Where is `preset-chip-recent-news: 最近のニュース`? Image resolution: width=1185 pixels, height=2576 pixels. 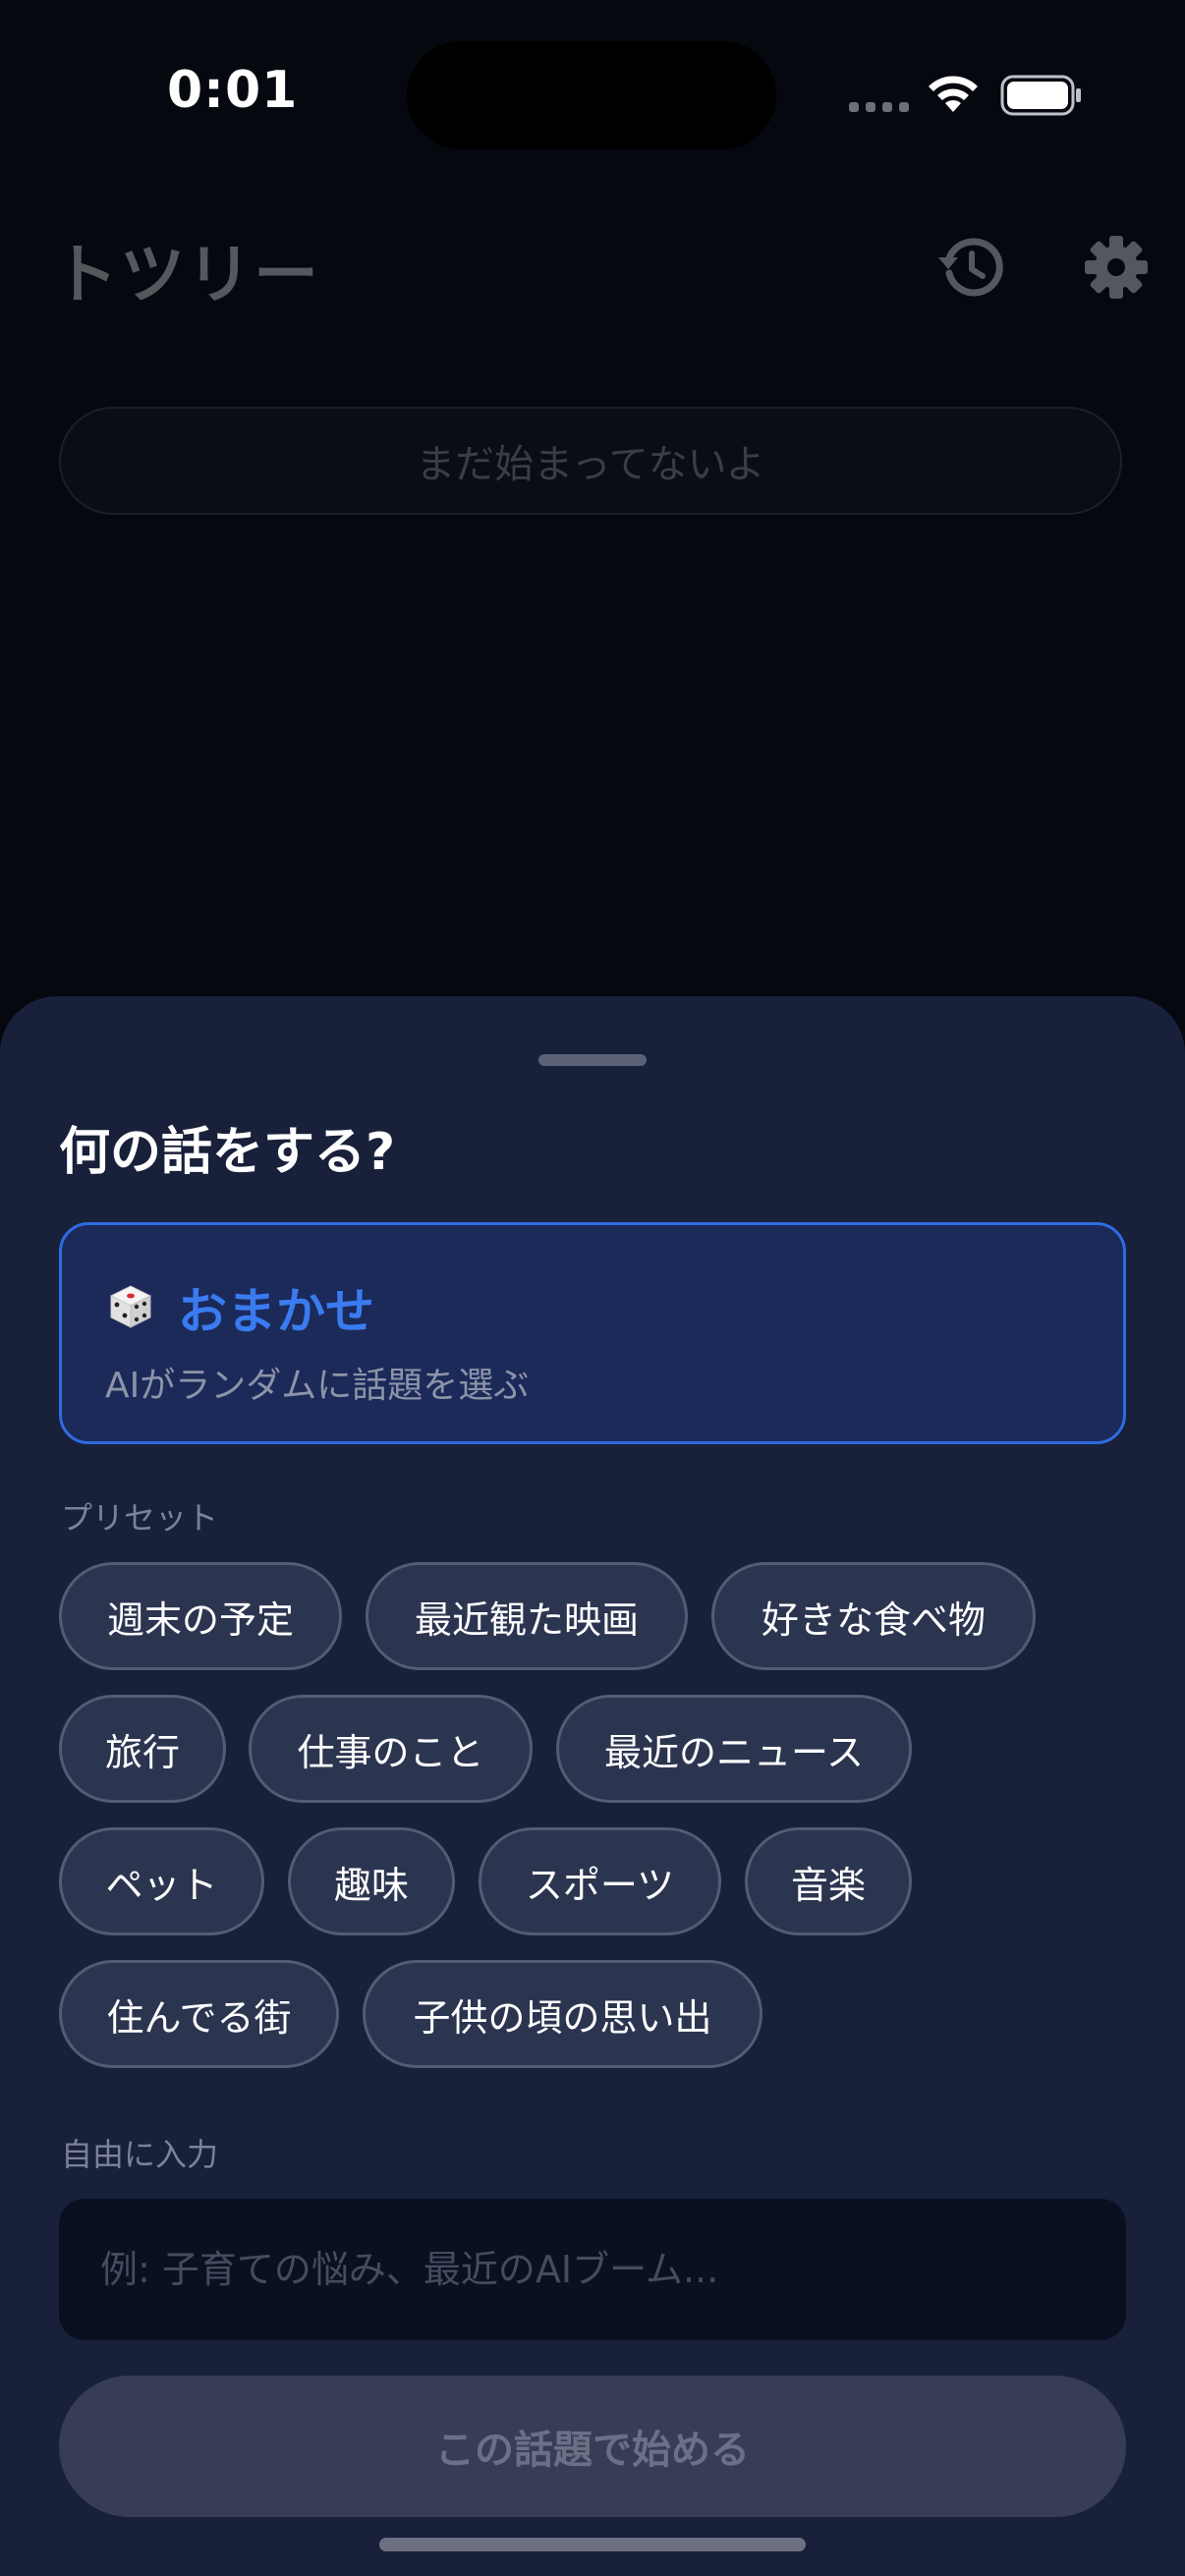
preset-chip-recent-news: 最近のニュース is located at coordinates (734, 1749).